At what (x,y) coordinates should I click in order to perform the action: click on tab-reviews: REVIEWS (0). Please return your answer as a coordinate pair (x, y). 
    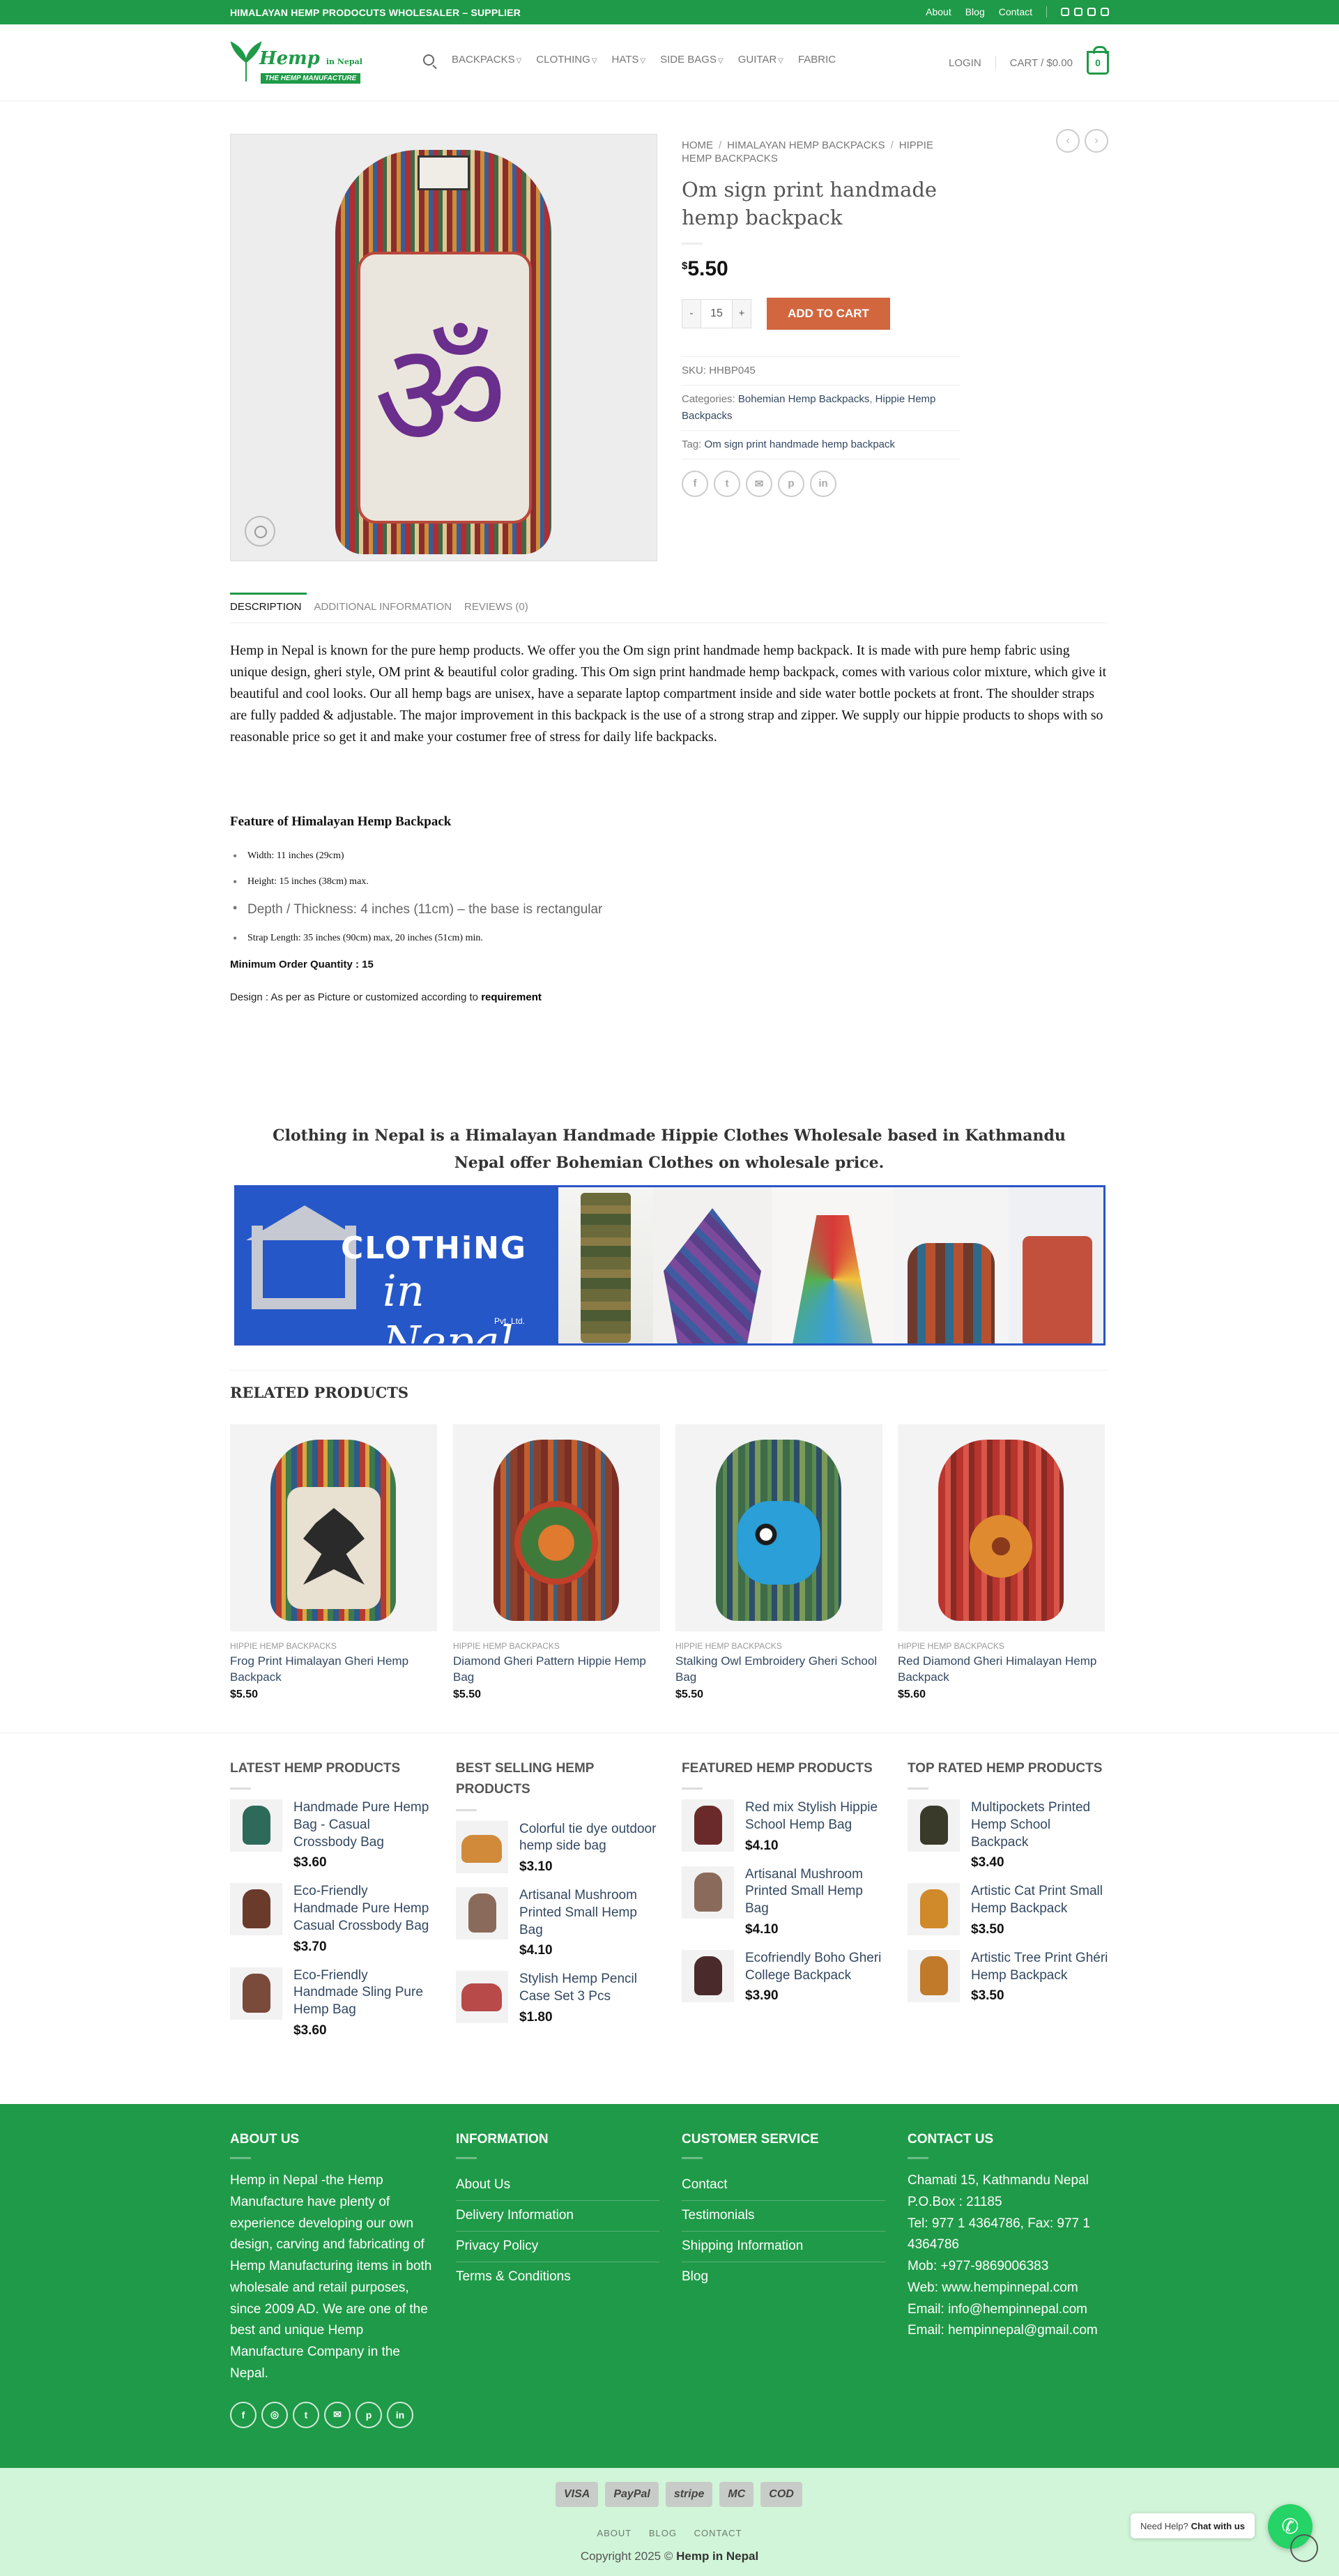
    Looking at the image, I should click on (496, 608).